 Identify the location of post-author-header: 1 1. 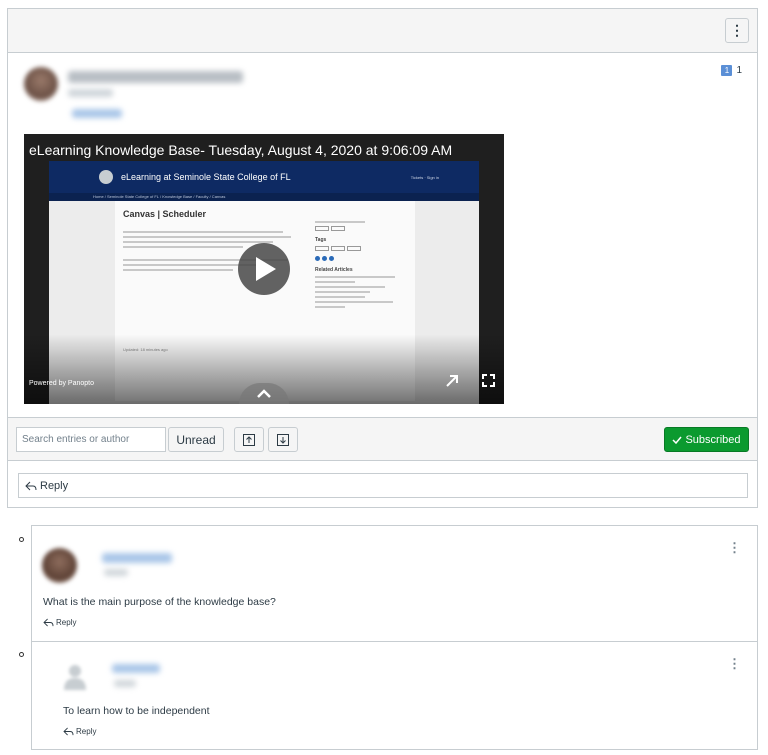
(382, 95).